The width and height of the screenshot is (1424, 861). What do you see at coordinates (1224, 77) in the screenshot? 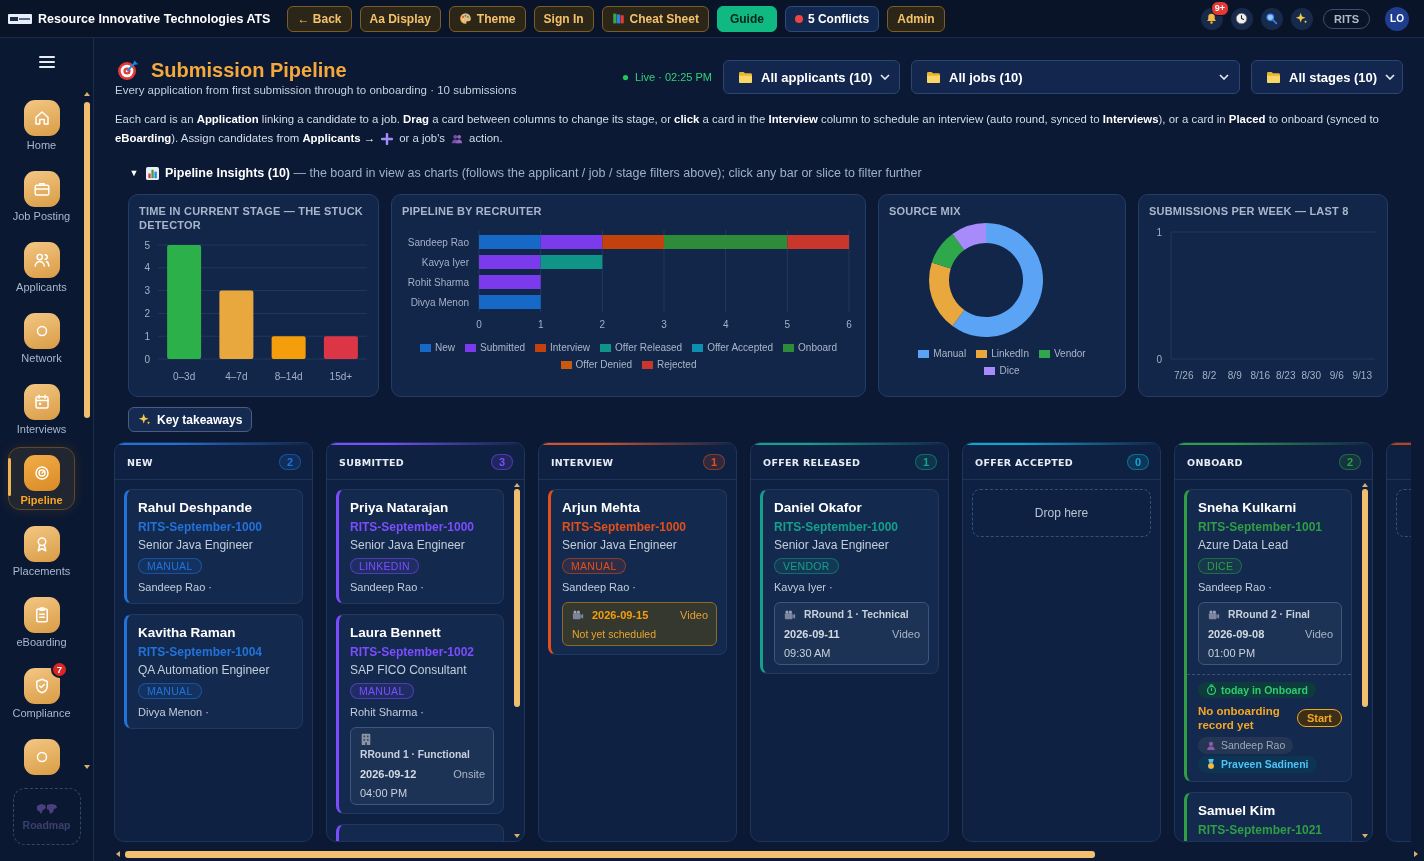
I see `chevron-down-icon` at bounding box center [1224, 77].